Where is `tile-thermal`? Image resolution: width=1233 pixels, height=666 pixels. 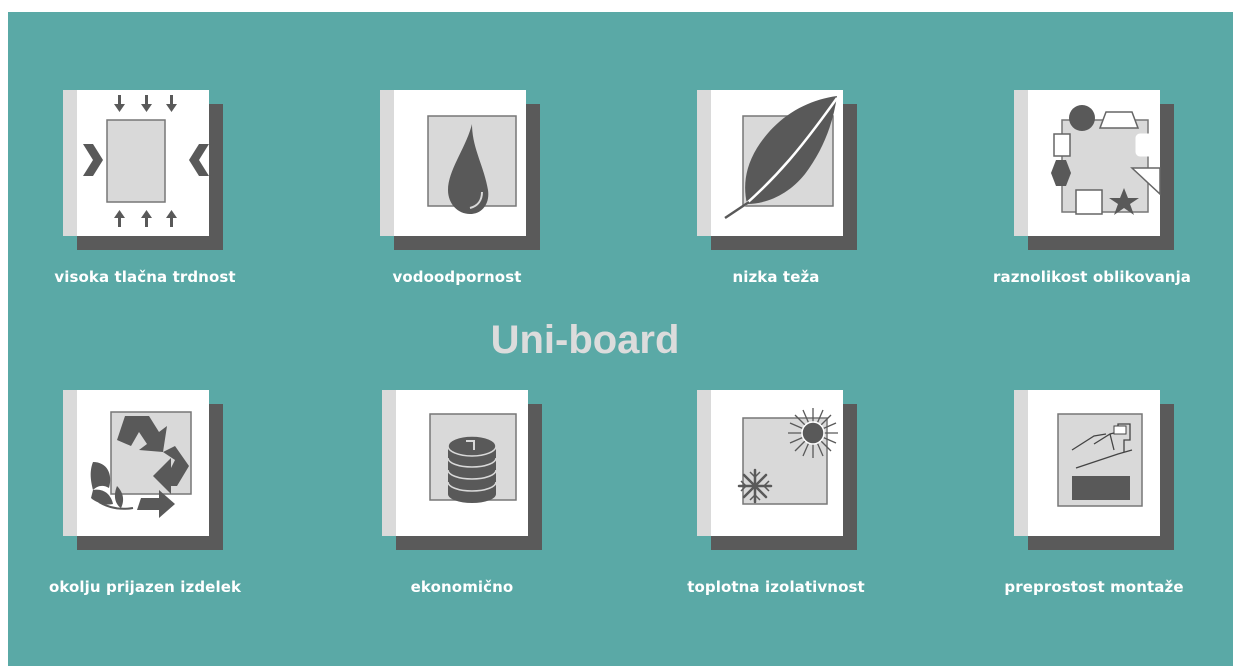
tile-thermal is located at coordinates (777, 470).